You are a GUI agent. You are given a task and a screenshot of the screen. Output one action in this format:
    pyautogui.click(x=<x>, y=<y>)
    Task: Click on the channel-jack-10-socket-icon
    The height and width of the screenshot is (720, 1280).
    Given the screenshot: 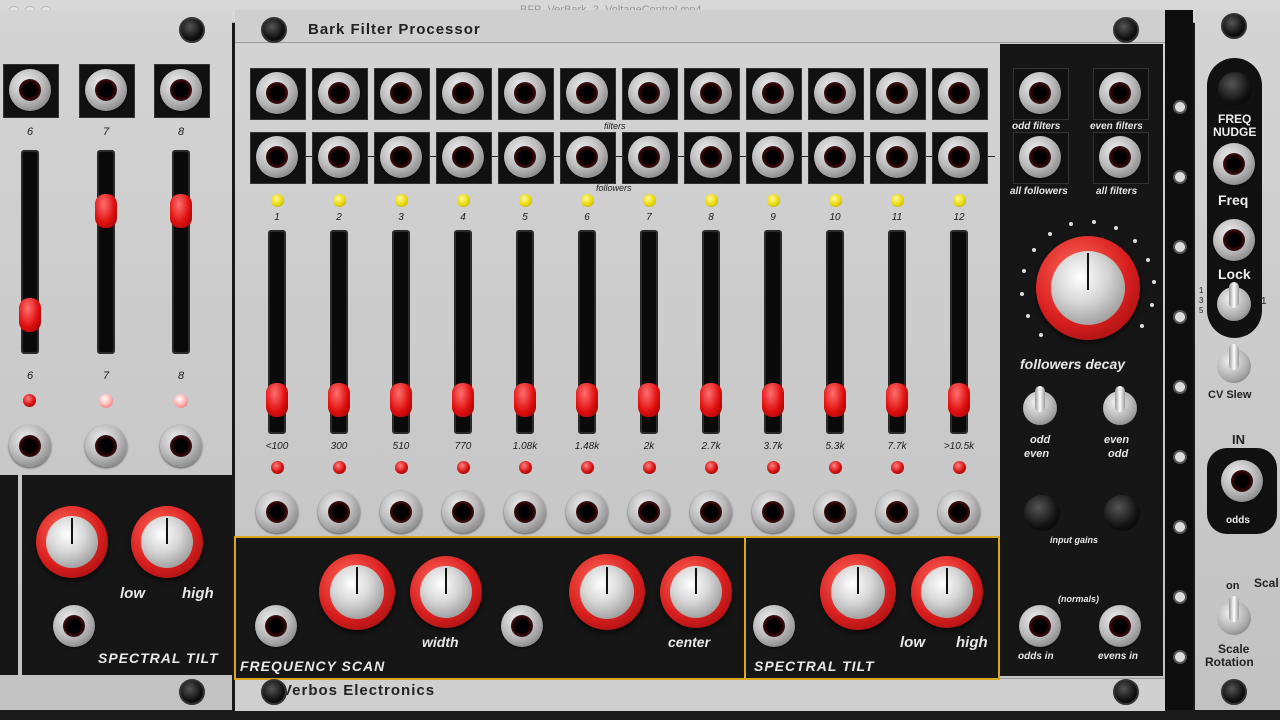 What is the action you would take?
    pyautogui.click(x=835, y=512)
    